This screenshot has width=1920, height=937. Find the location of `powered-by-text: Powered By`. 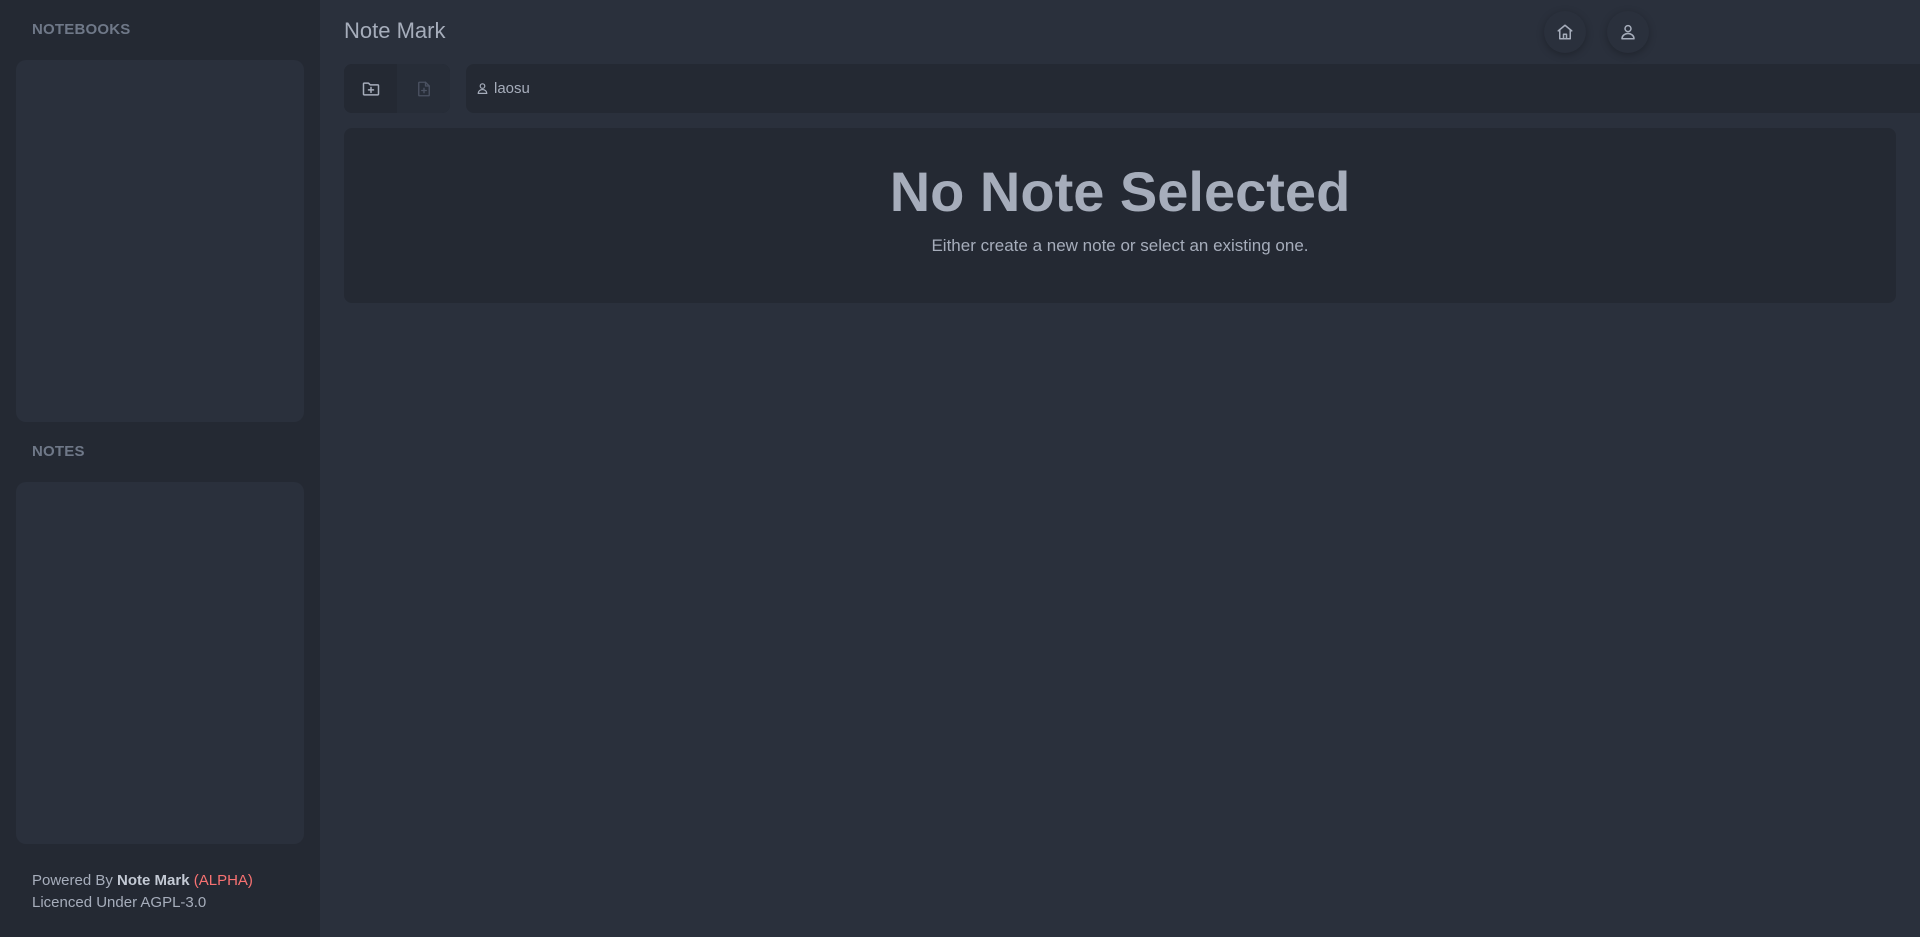

powered-by-text: Powered By is located at coordinates (72, 880).